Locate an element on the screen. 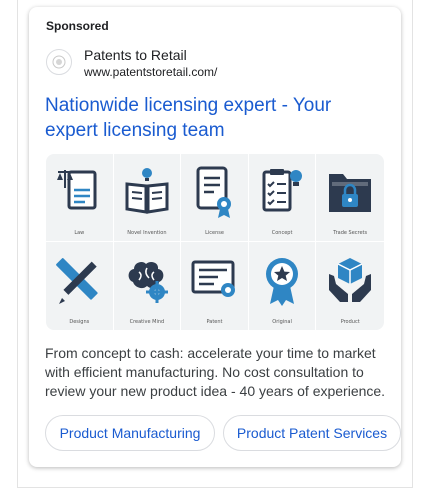 The width and height of the screenshot is (434, 488). tile-caption: Novel Invention is located at coordinates (147, 233).